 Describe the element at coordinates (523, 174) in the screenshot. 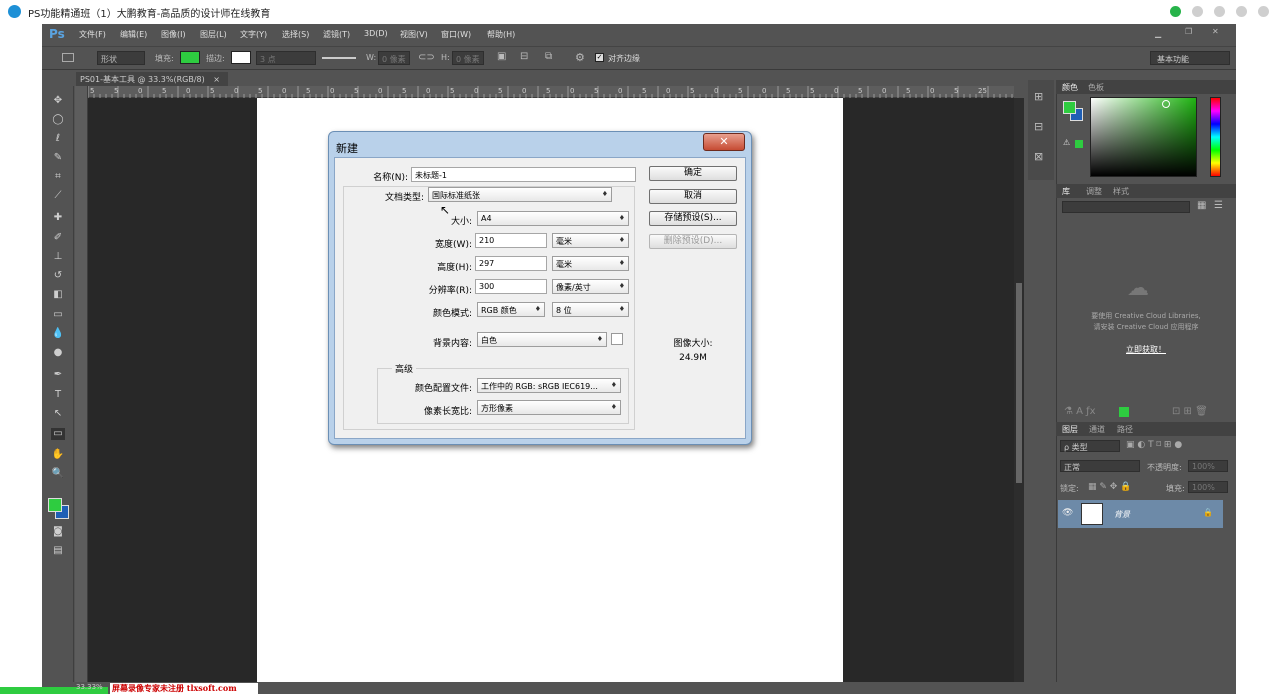

I see `name-input: 未标题-1` at that location.